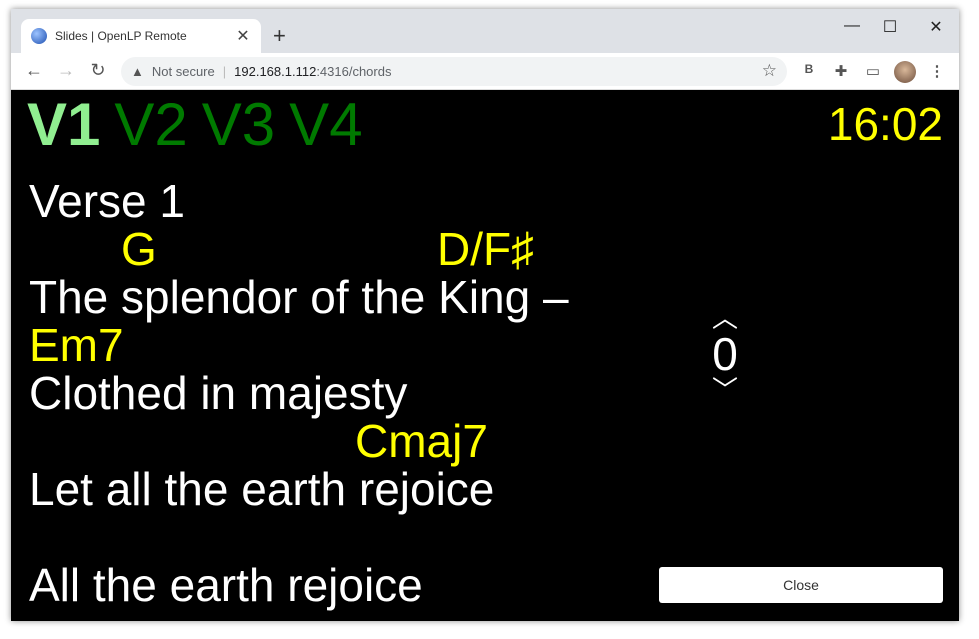 This screenshot has width=979, height=639. What do you see at coordinates (226, 585) in the screenshot?
I see `lyric-line: All the earth rejoice` at bounding box center [226, 585].